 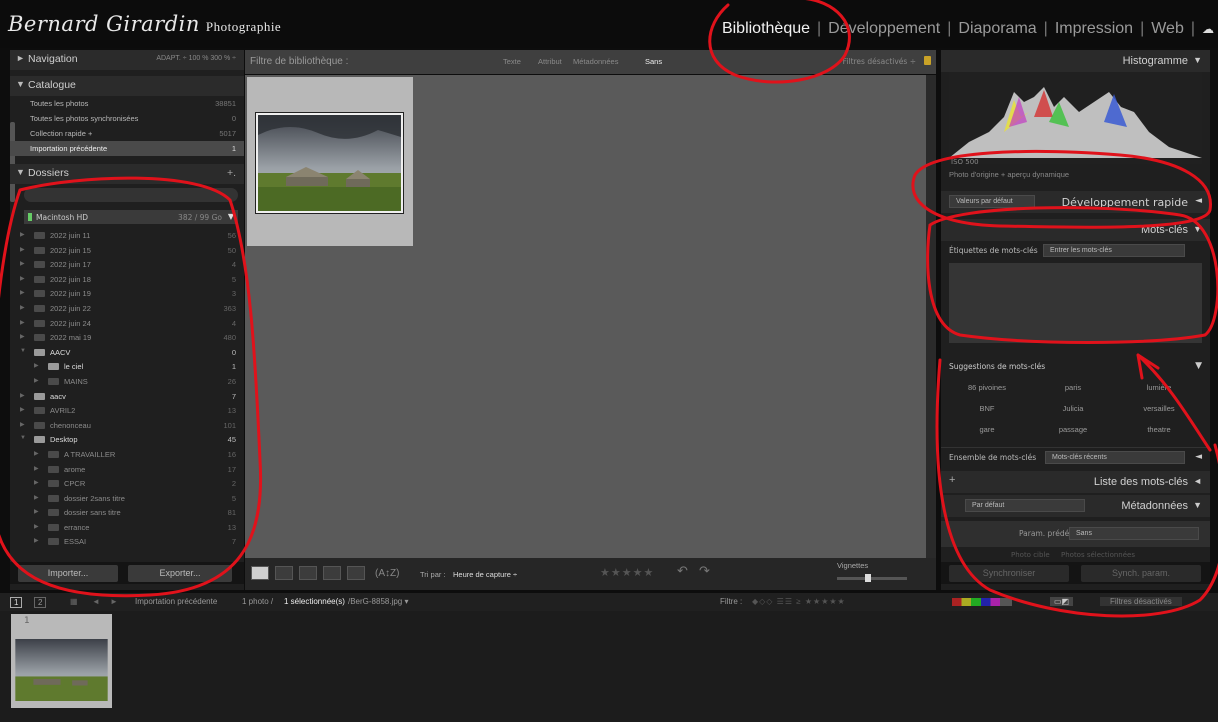 I want to click on folder-item: ▶ 2022 juin 19 3, so click(x=127, y=293).